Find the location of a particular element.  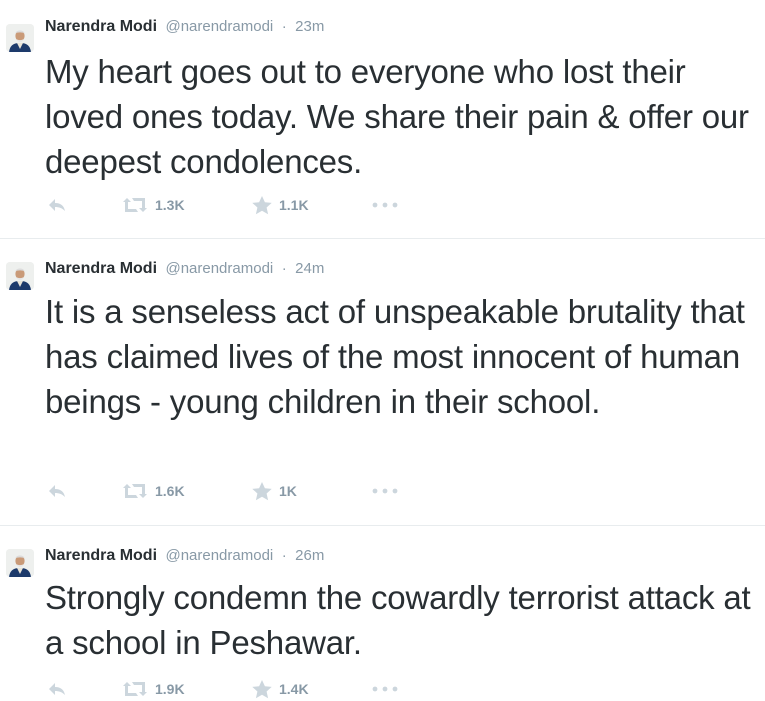

tweet-header: Narendra Modi @narendramodi · 24m is located at coordinates (184, 269).